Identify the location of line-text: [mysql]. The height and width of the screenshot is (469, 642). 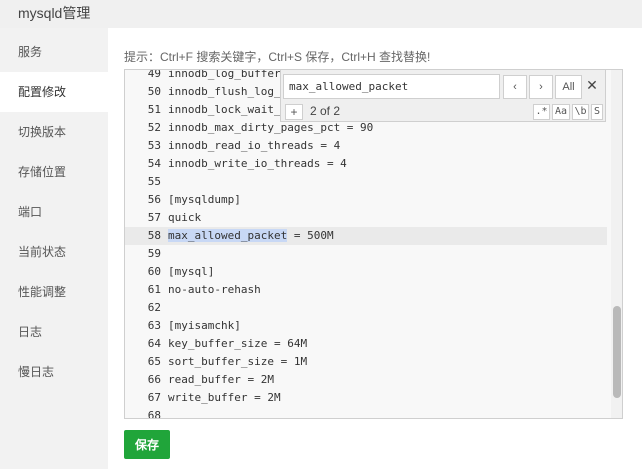
(191, 271).